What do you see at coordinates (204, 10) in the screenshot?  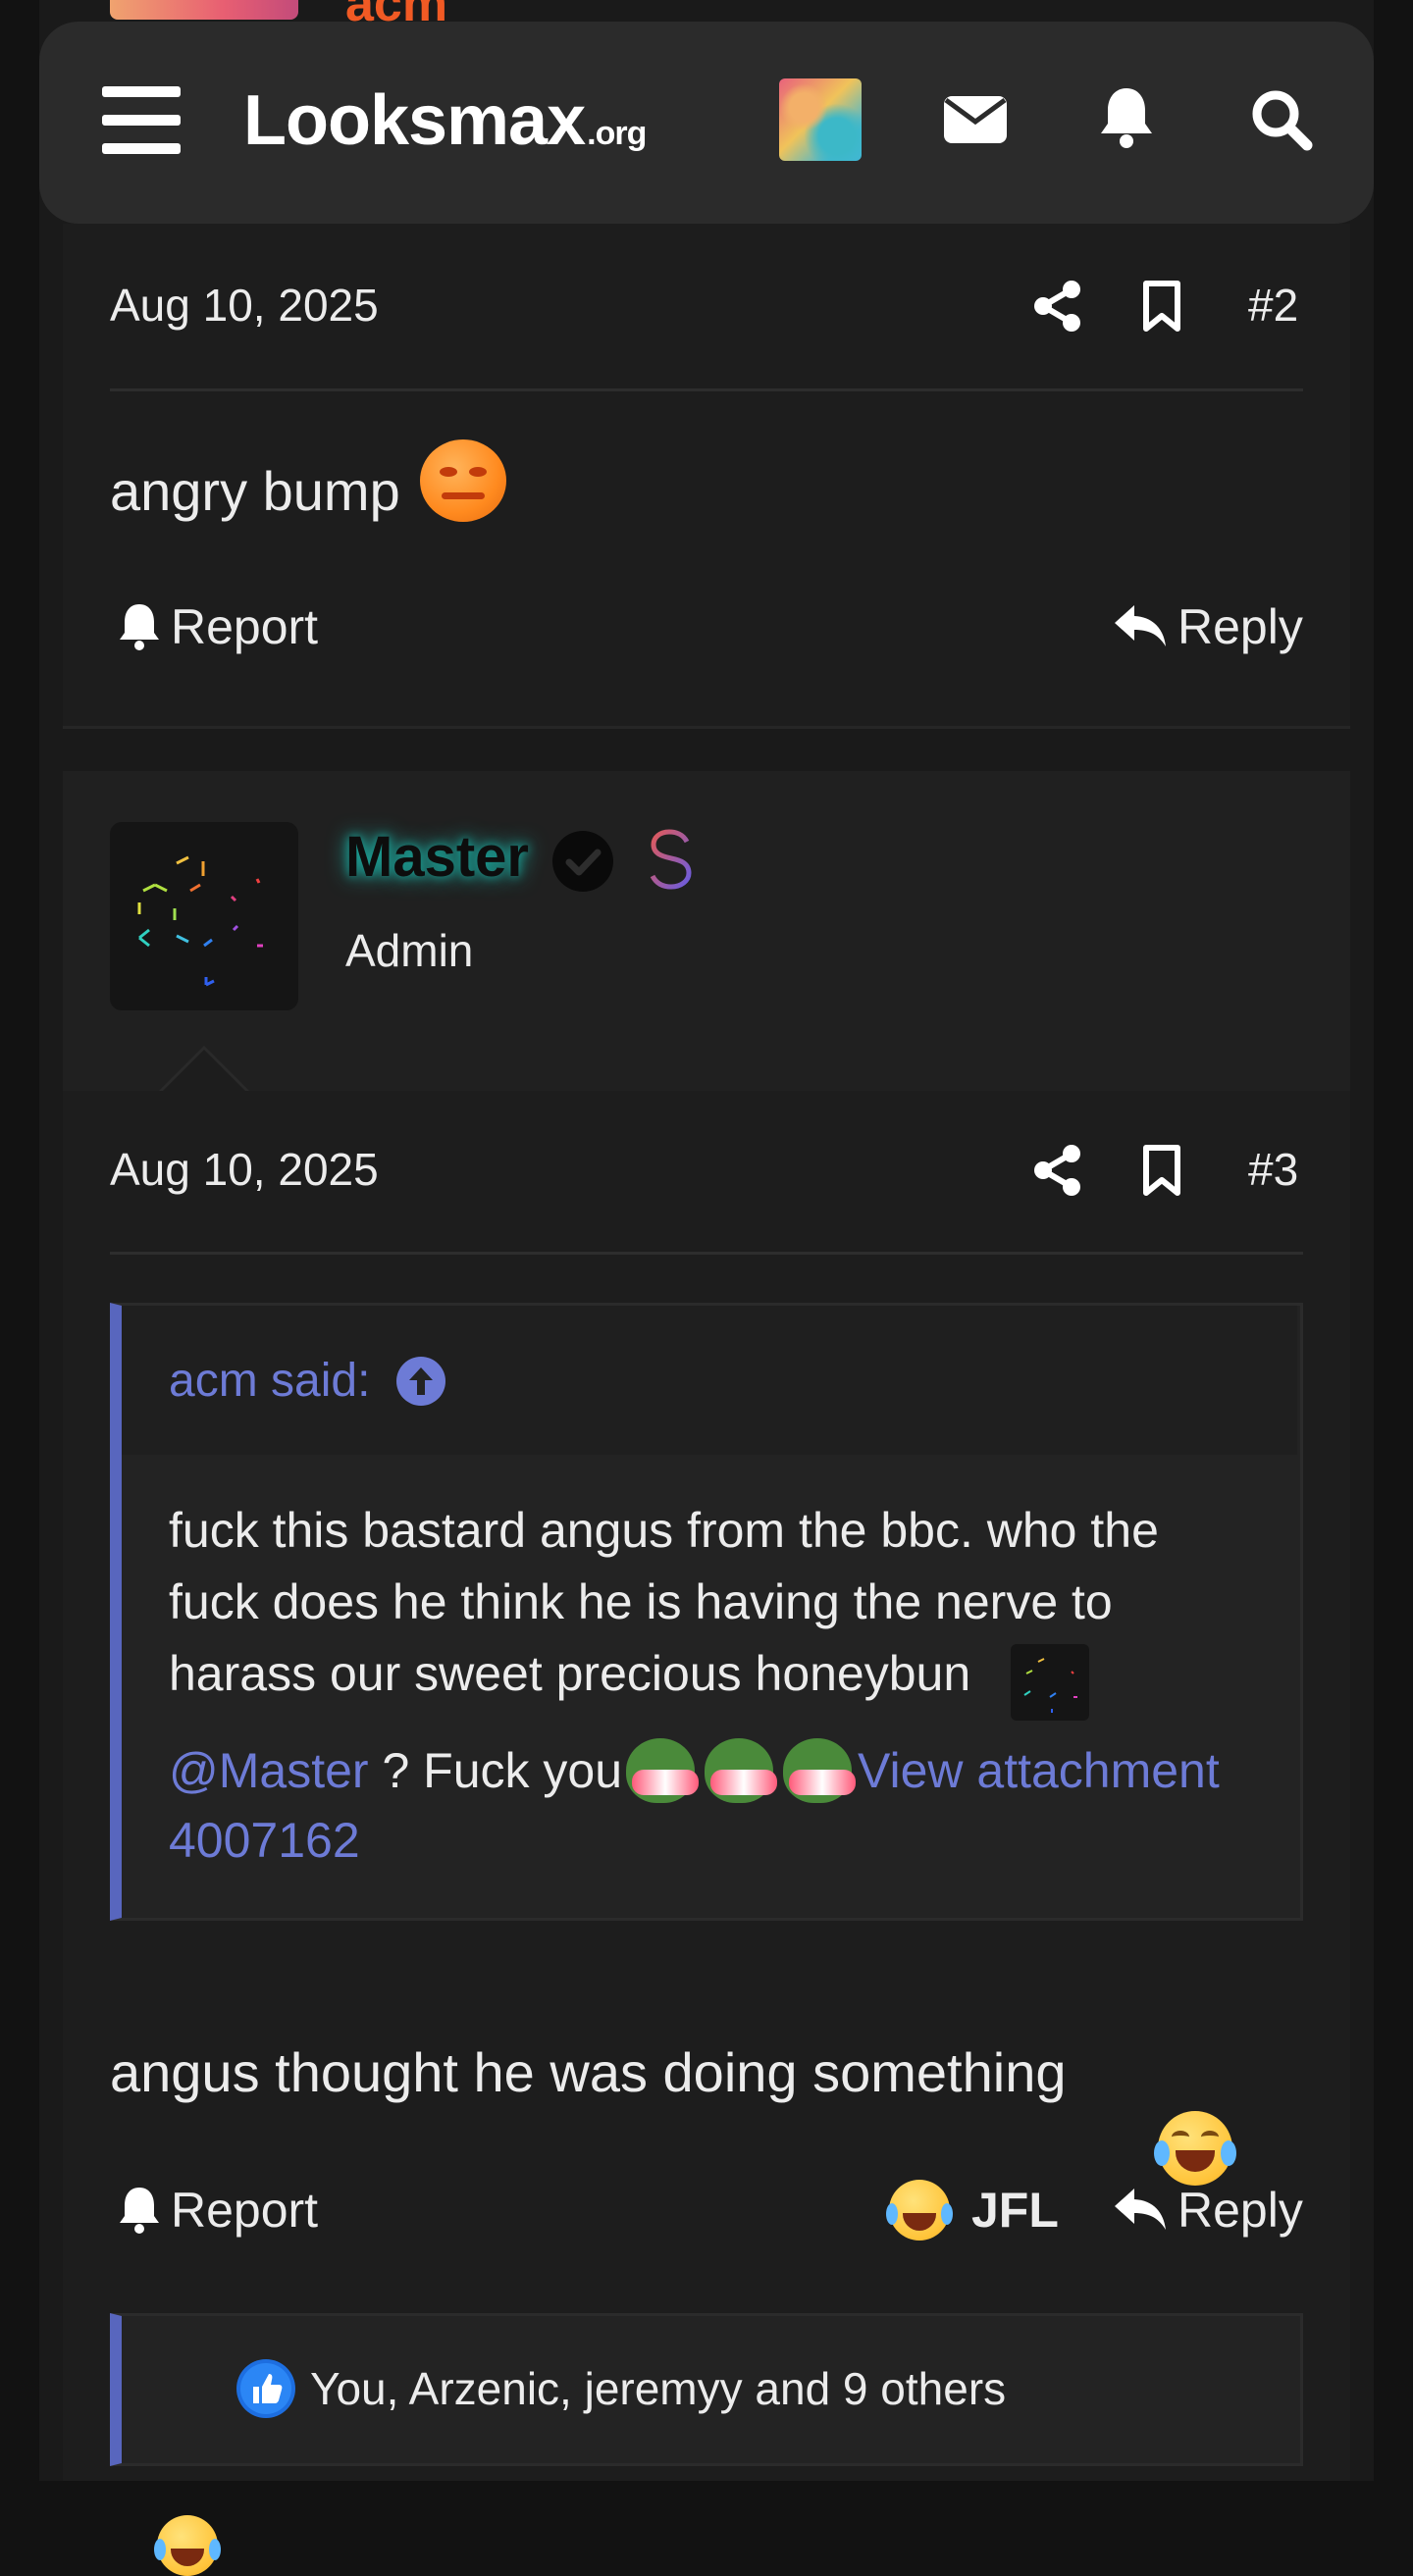 I see `previous-author-avatar` at bounding box center [204, 10].